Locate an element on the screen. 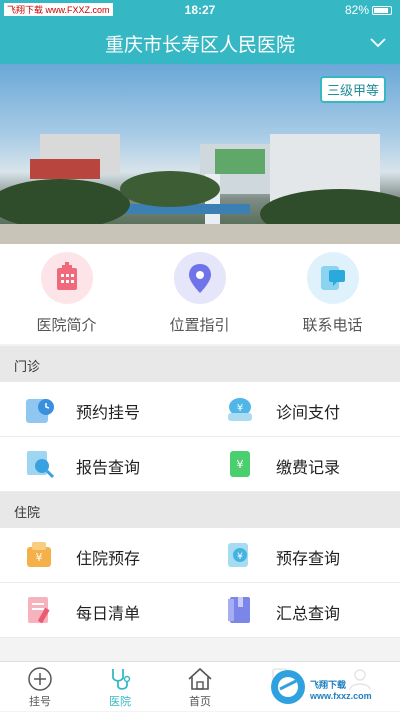 The height and width of the screenshot is (712, 400). report-search-icon is located at coordinates (41, 465).